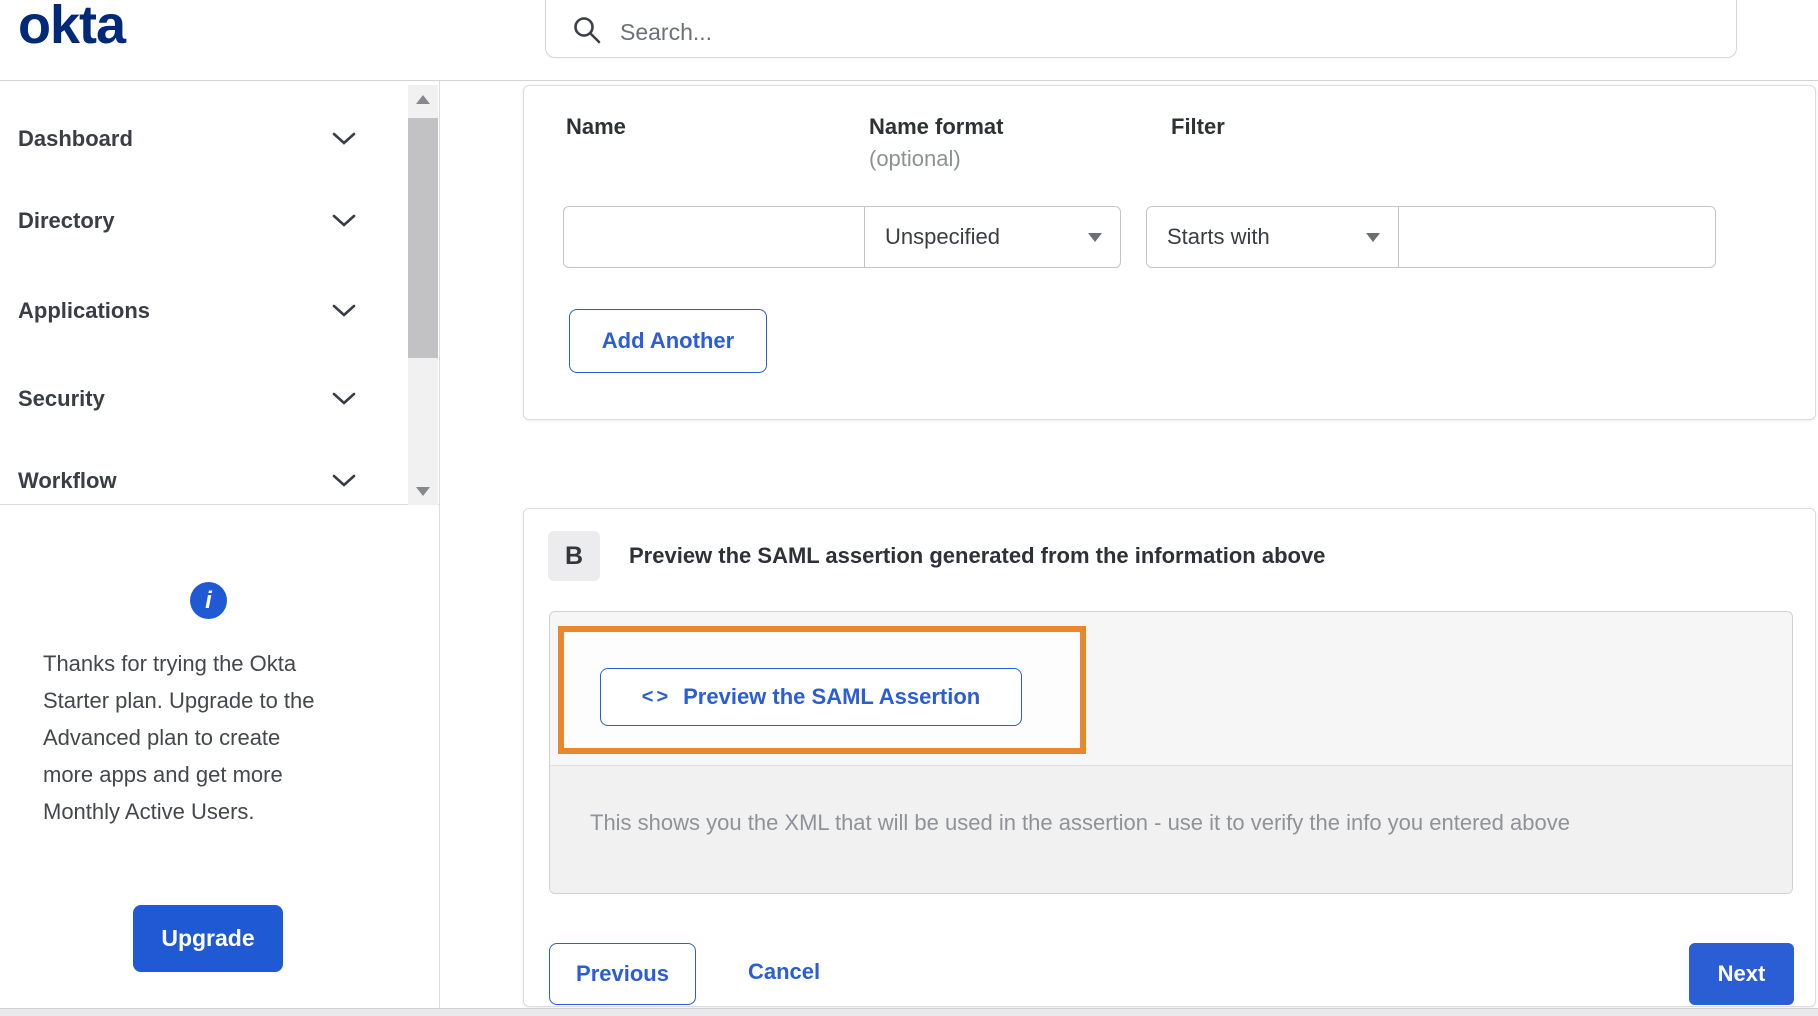 The width and height of the screenshot is (1818, 1016). What do you see at coordinates (713, 237) in the screenshot?
I see `attribute-name-input` at bounding box center [713, 237].